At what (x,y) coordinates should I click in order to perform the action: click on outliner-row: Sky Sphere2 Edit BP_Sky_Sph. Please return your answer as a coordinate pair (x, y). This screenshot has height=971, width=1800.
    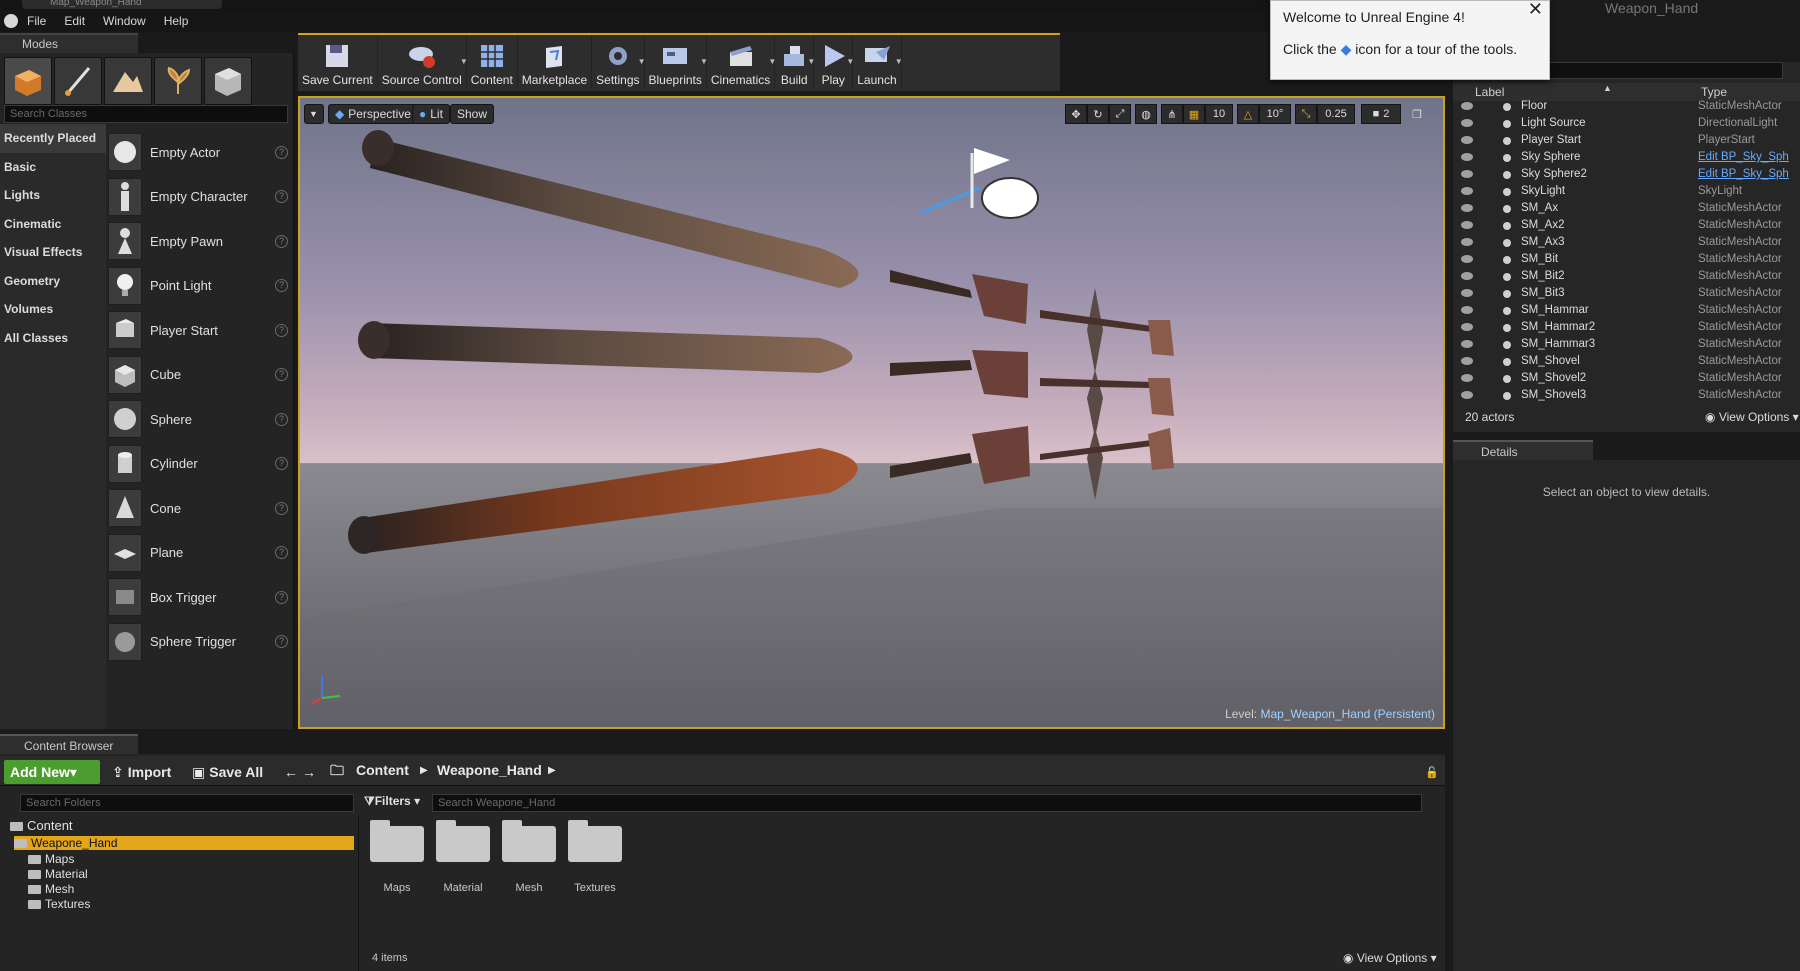
    Looking at the image, I should click on (1626, 175).